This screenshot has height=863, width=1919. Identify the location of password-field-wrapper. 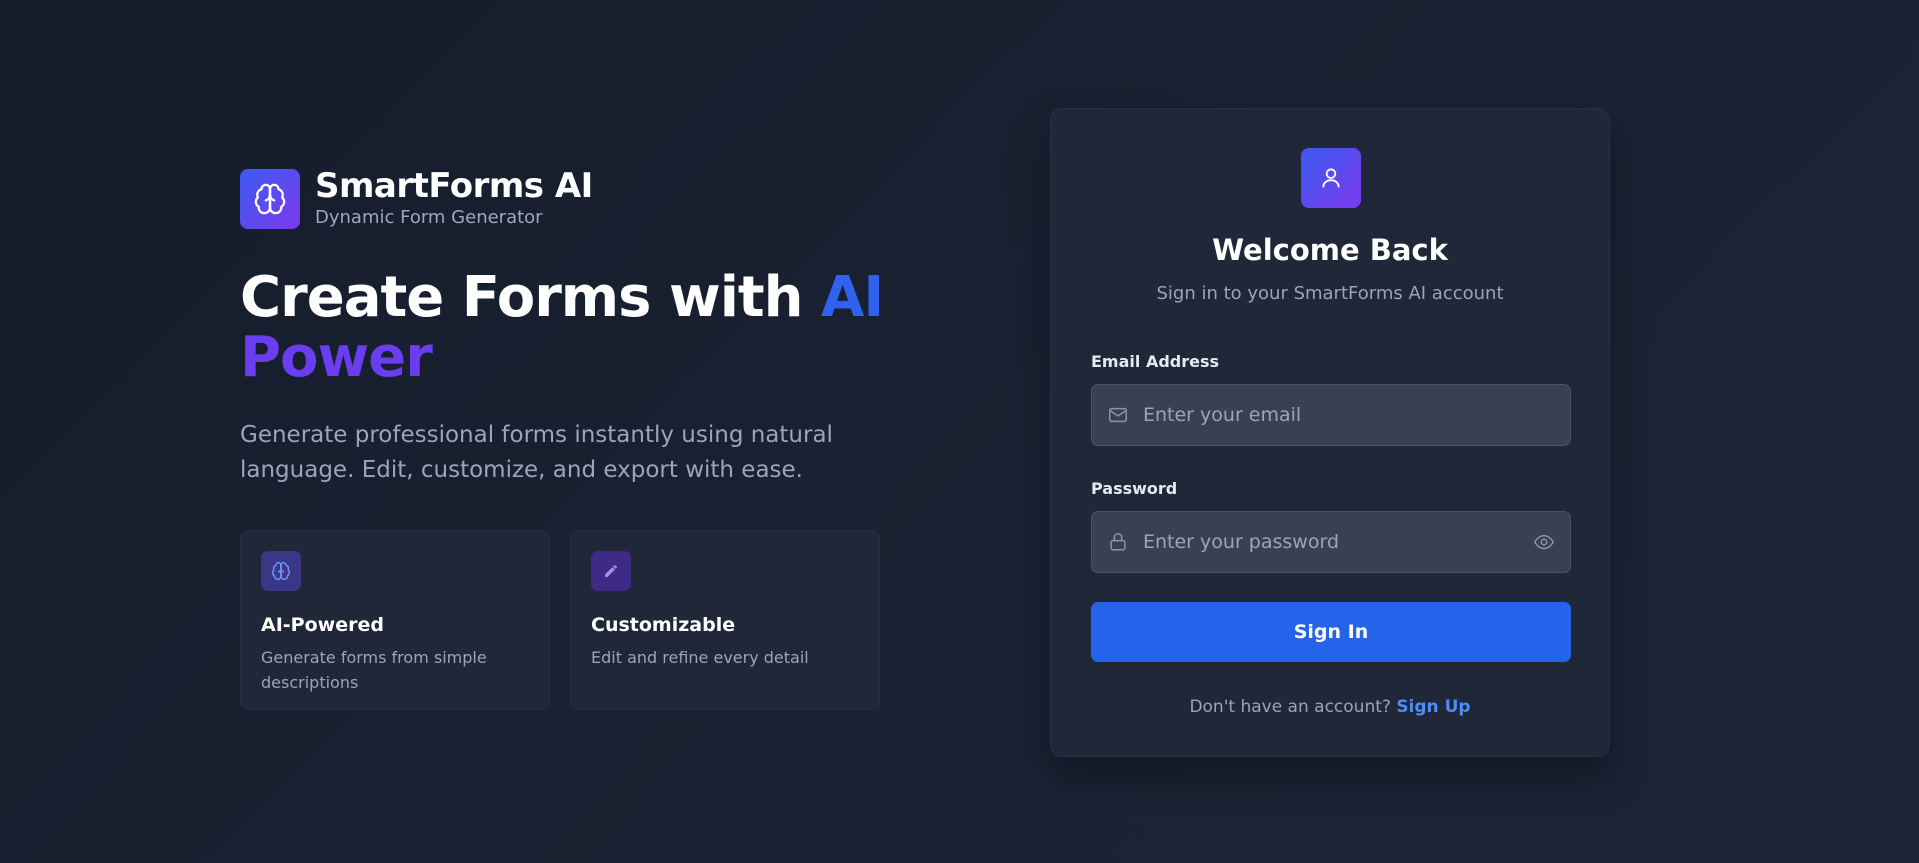
(1331, 542).